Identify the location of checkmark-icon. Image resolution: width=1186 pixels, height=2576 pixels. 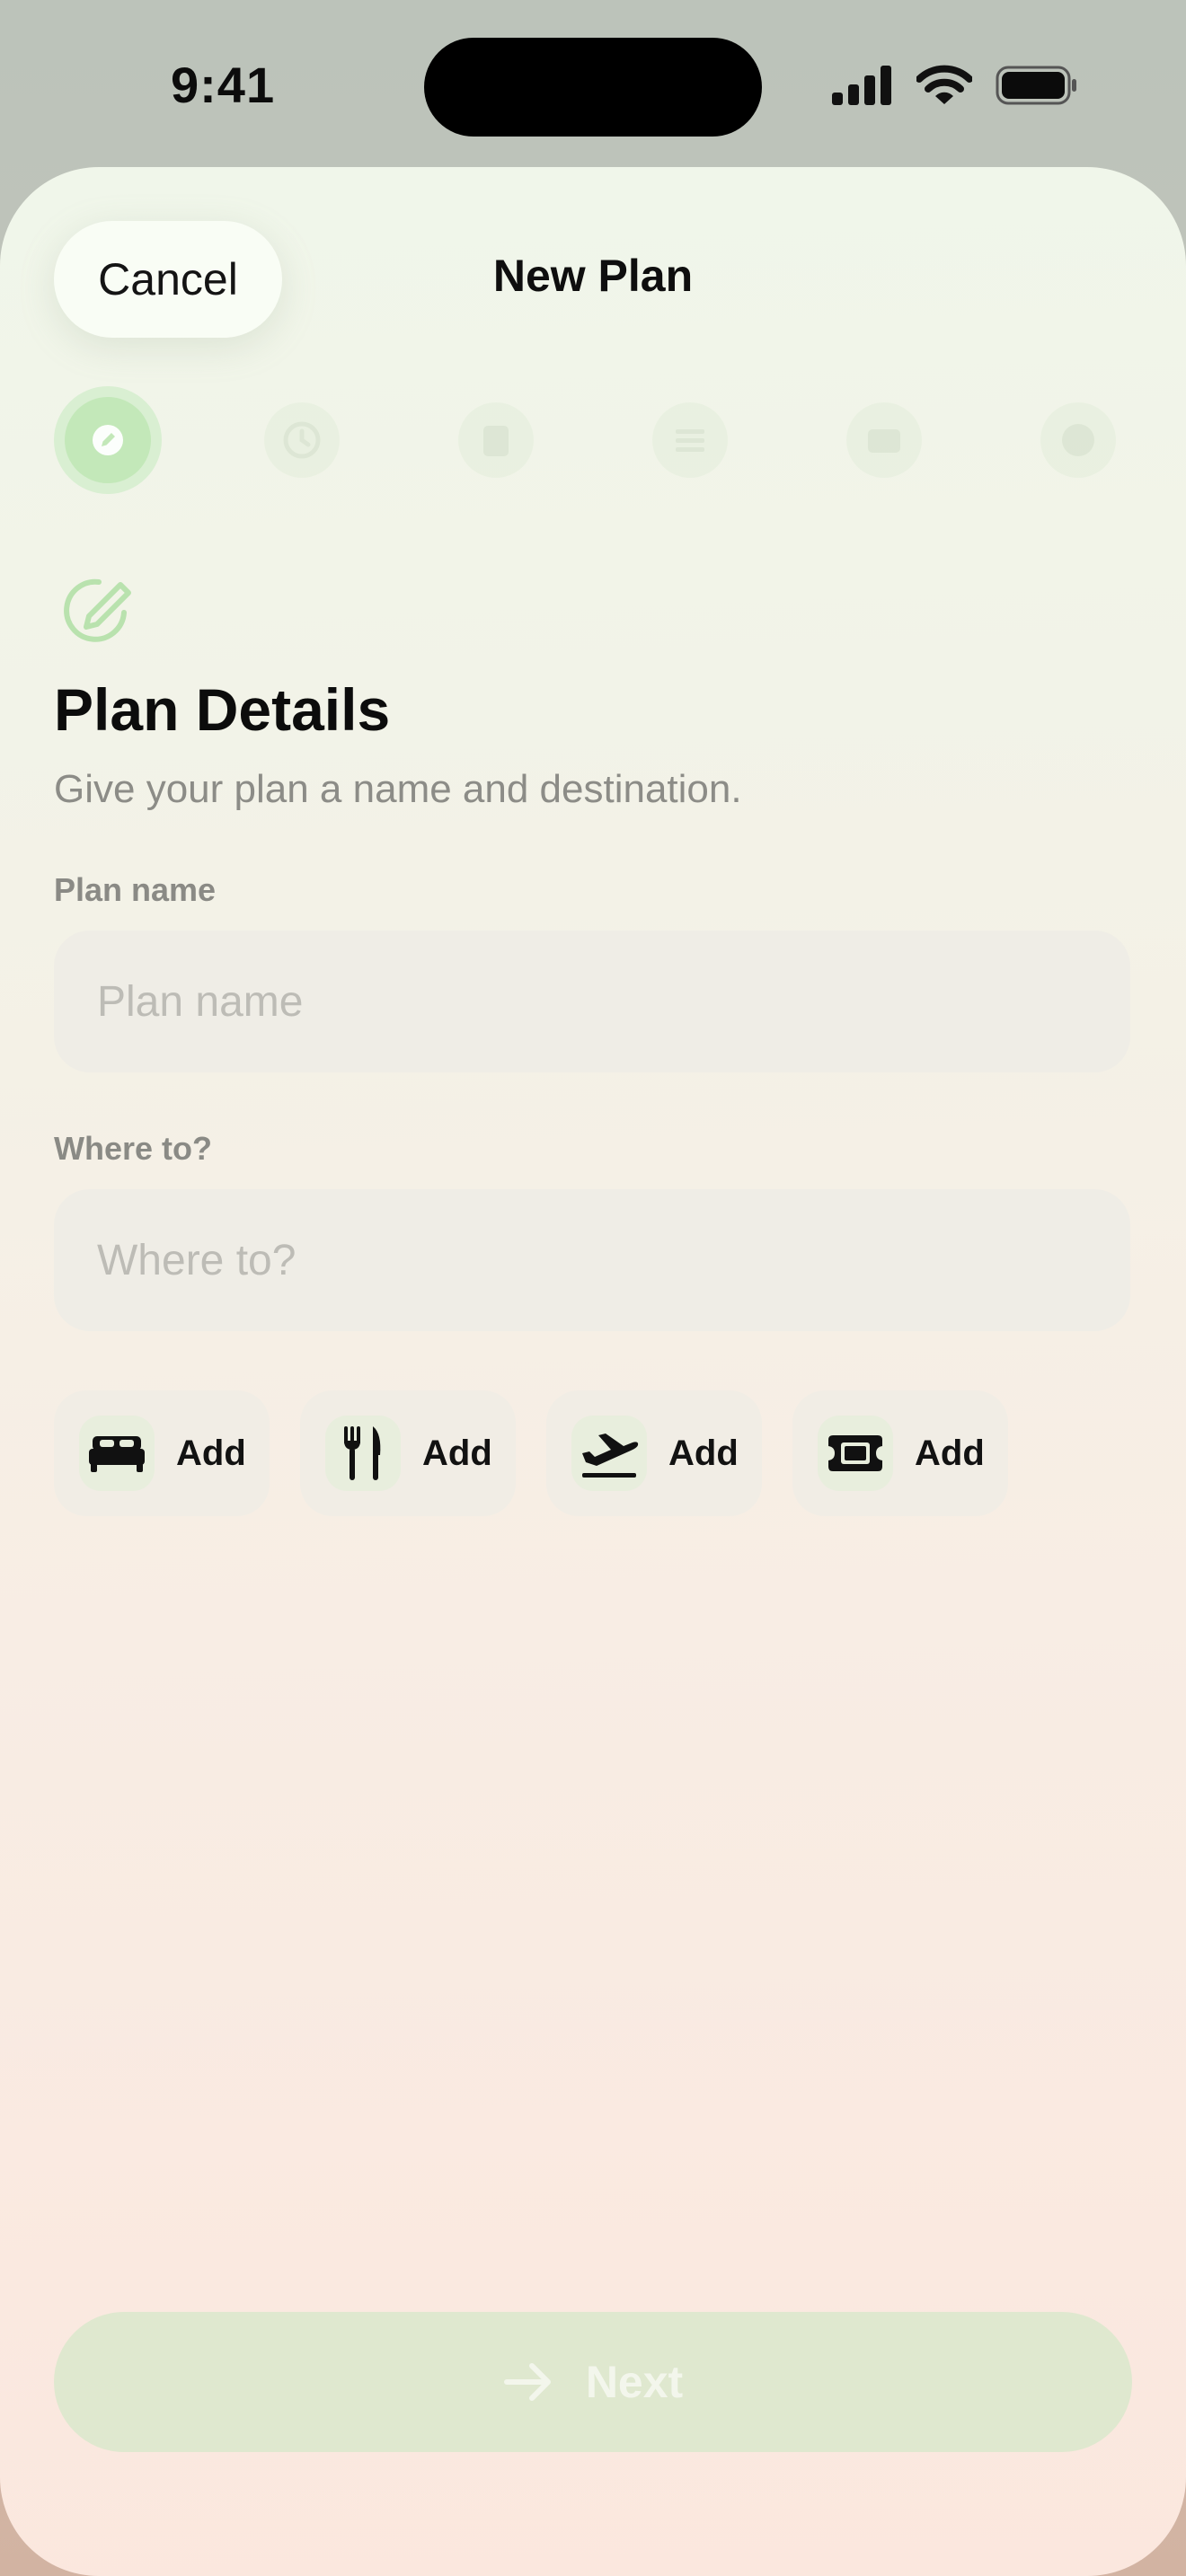
(1078, 440).